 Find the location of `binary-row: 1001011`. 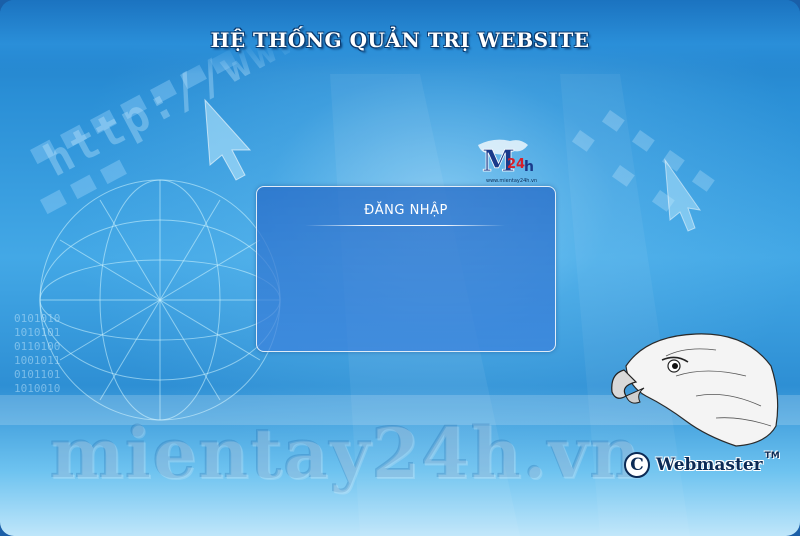

binary-row: 1001011 is located at coordinates (37, 360).